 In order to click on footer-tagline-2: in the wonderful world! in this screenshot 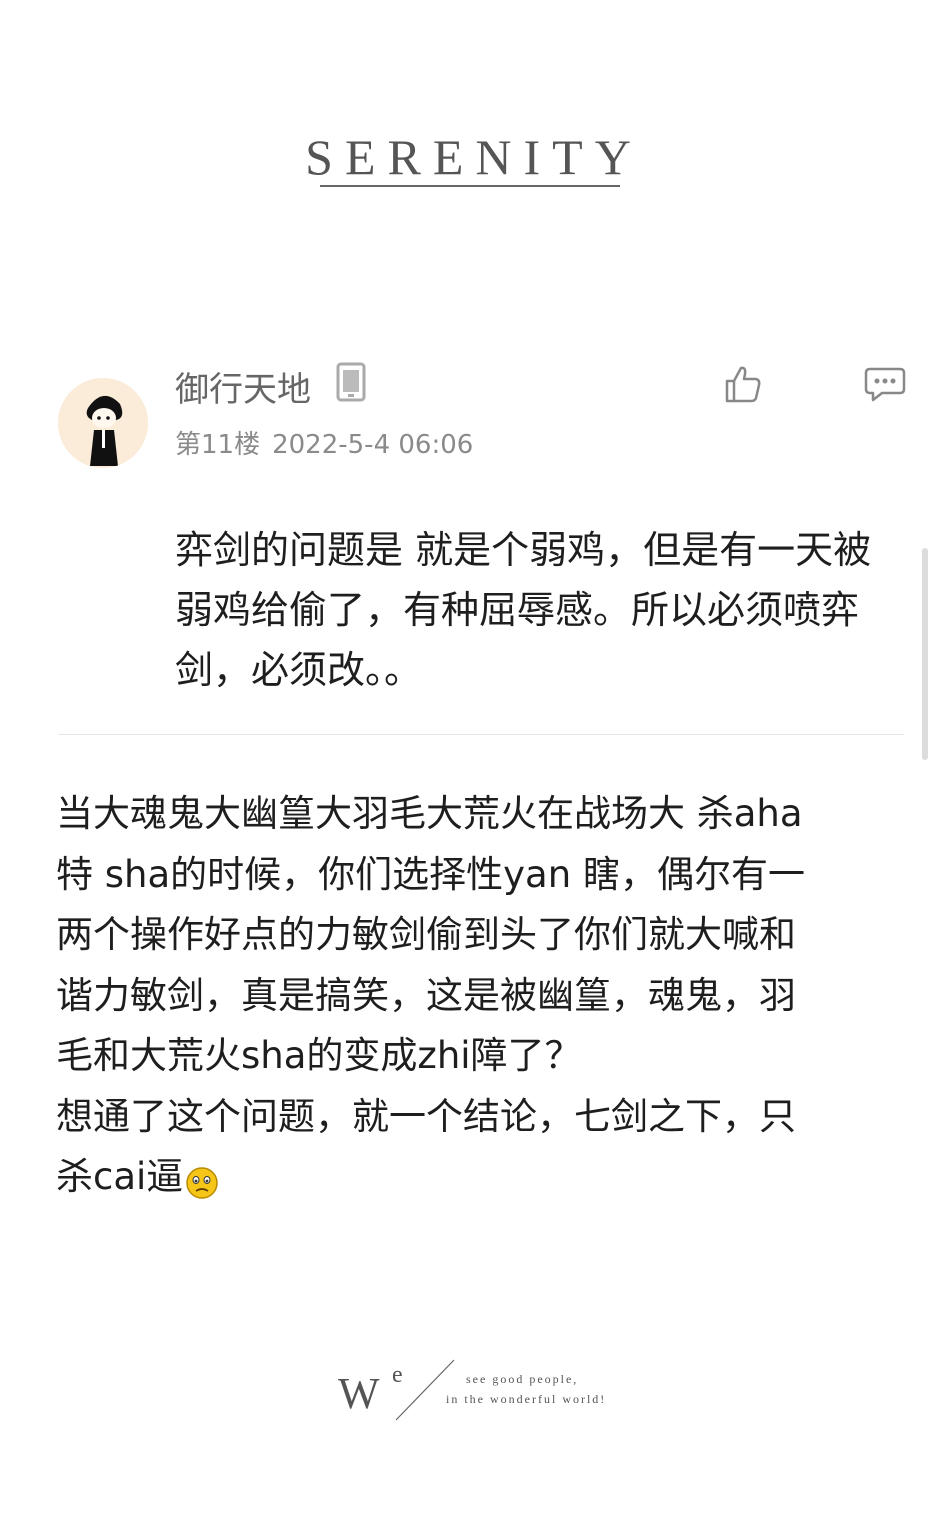, I will do `click(526, 1399)`.